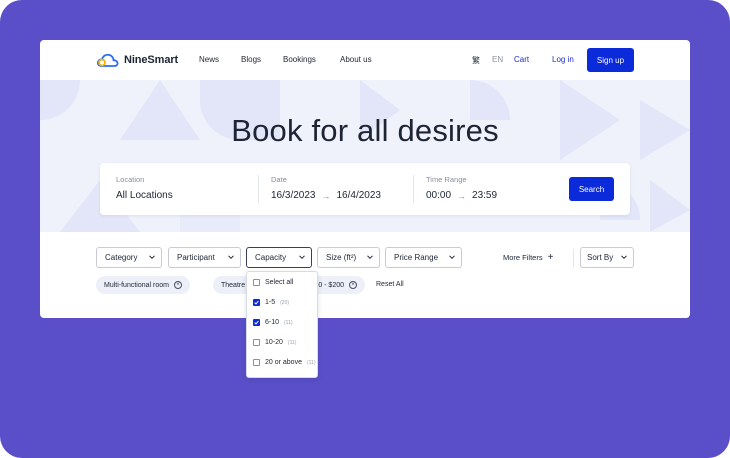 This screenshot has width=730, height=458. I want to click on filter-price-range: Price Range, so click(423, 257).